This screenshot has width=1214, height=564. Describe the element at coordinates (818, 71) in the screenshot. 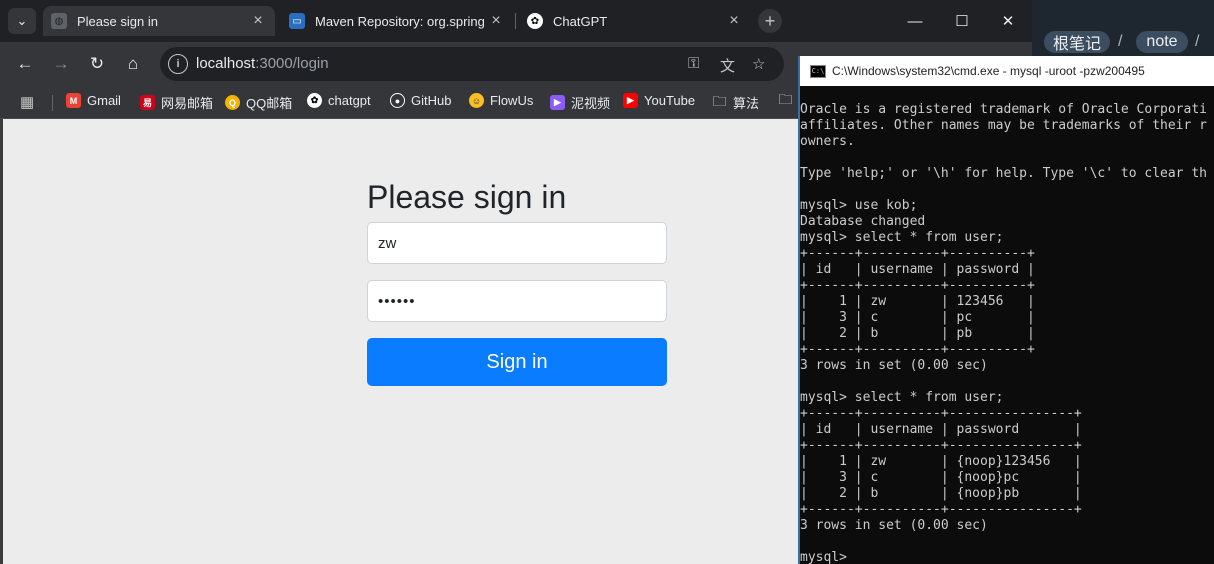

I see `cmd-icon: C:\` at that location.